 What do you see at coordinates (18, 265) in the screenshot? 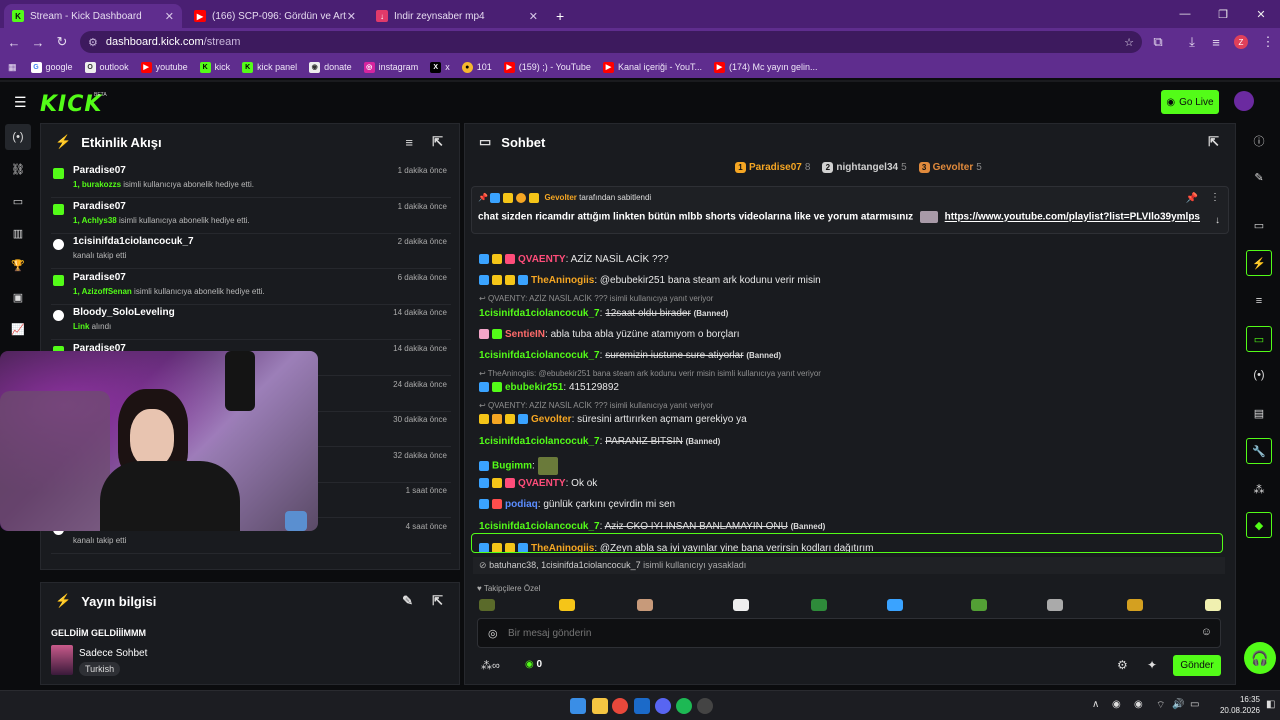
I see `trophy-icon: 🏆` at bounding box center [18, 265].